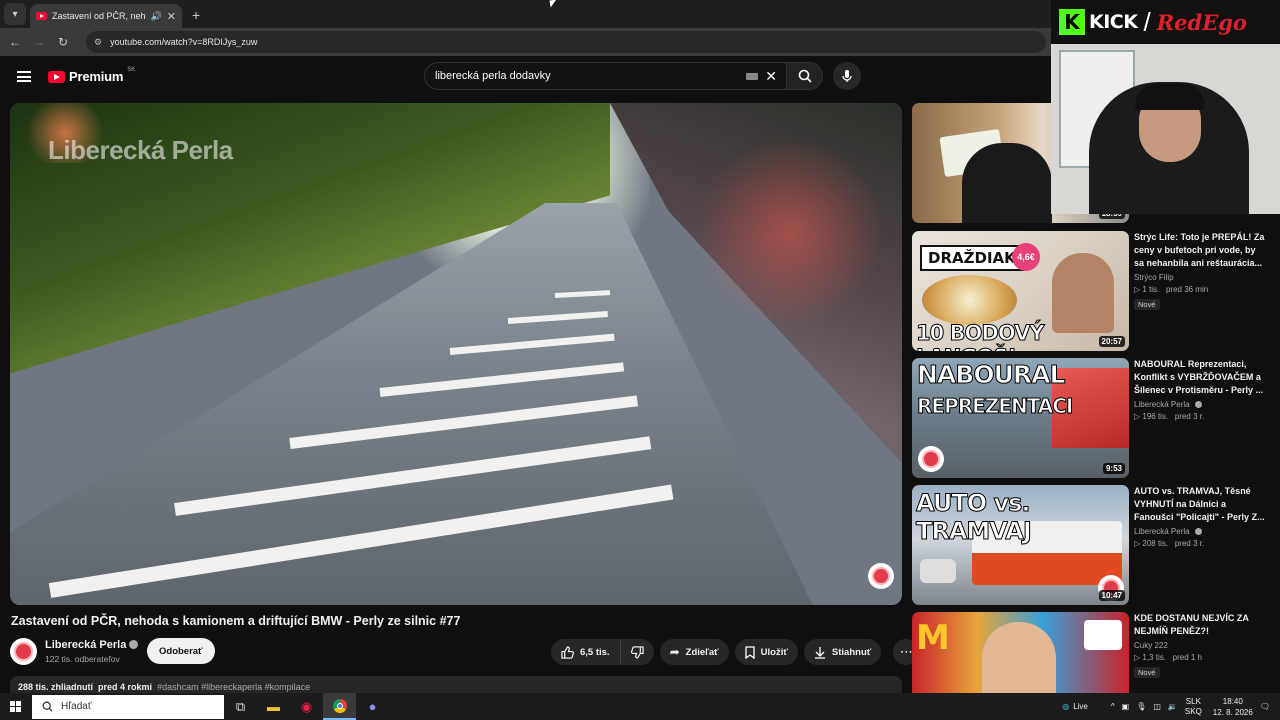 The image size is (1280, 720). What do you see at coordinates (1155, 416) in the screenshot?
I see `recommendation-views: 196 tis.` at bounding box center [1155, 416].